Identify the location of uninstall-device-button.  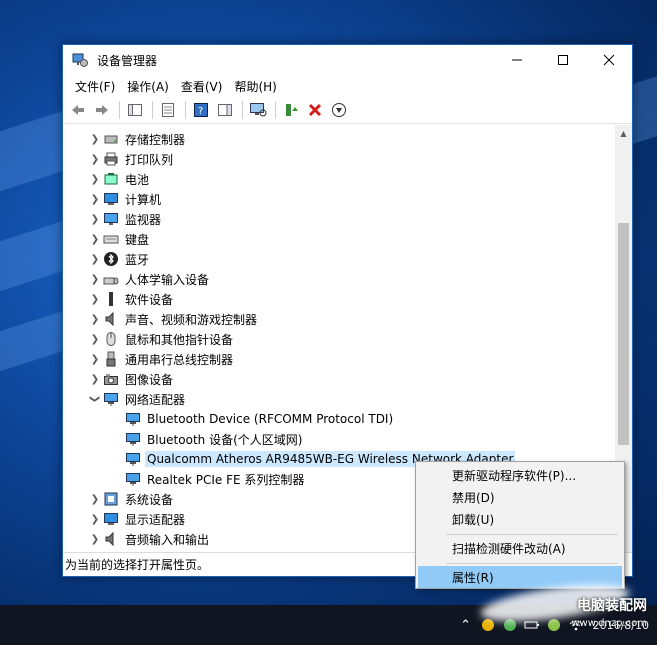
(315, 110).